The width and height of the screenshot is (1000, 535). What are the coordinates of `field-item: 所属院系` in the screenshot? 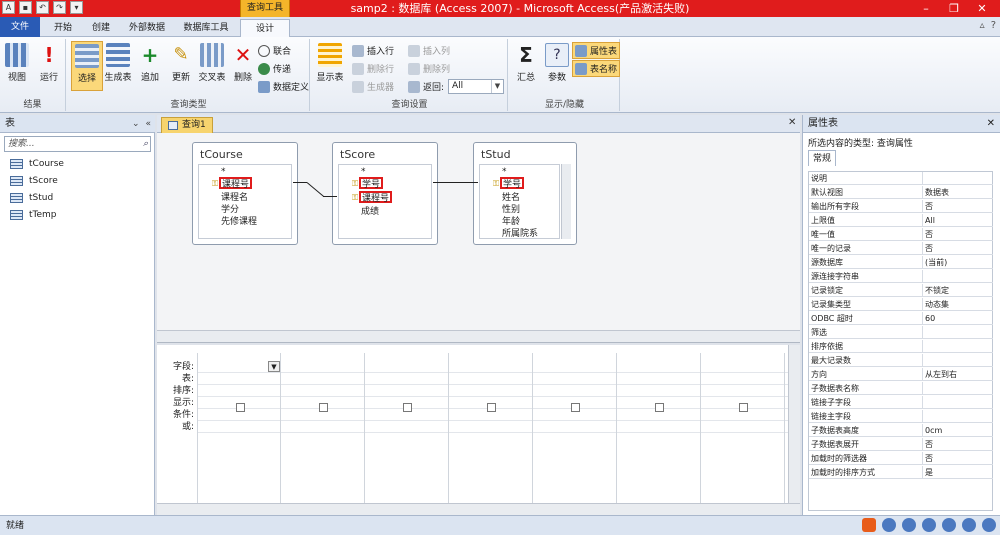 It's located at (520, 234).